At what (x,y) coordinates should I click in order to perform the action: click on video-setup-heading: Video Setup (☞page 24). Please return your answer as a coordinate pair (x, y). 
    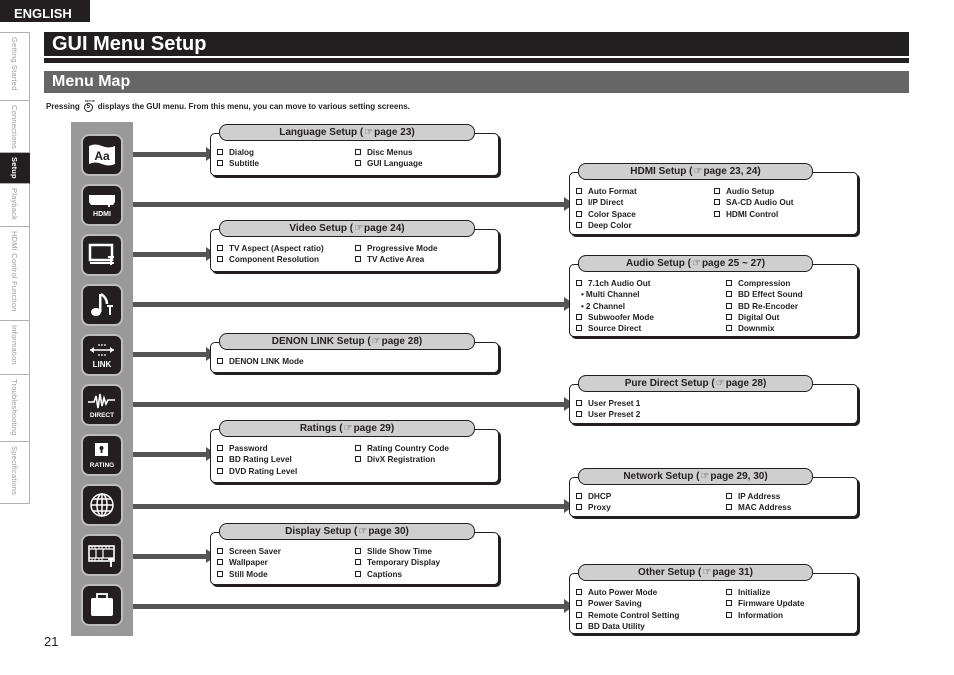
    Looking at the image, I should click on (347, 228).